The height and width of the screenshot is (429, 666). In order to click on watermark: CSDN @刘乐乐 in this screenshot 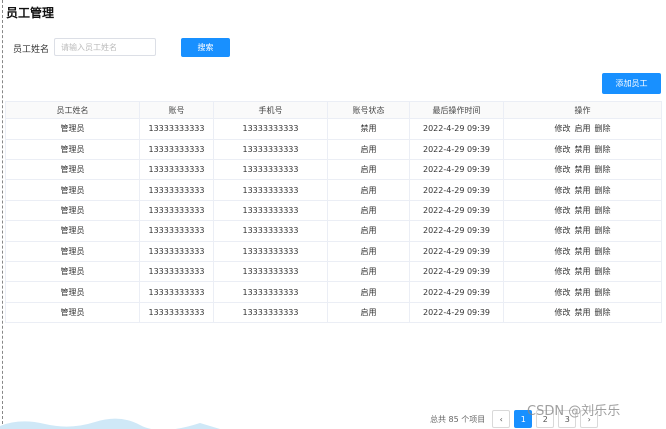, I will do `click(574, 411)`.